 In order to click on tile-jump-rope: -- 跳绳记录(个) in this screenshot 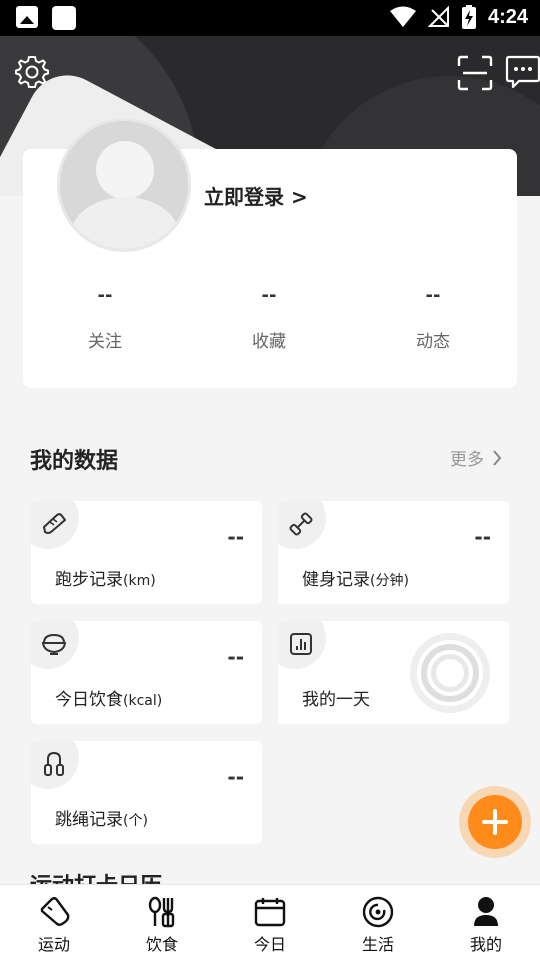, I will do `click(146, 792)`.